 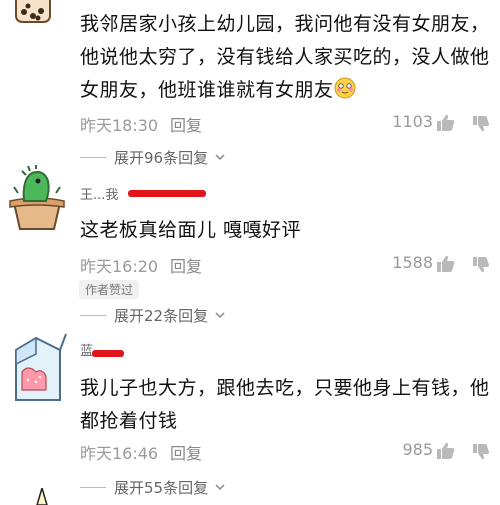 What do you see at coordinates (284, 265) in the screenshot?
I see `comment-meta: 昨天16:20 回复 1588` at bounding box center [284, 265].